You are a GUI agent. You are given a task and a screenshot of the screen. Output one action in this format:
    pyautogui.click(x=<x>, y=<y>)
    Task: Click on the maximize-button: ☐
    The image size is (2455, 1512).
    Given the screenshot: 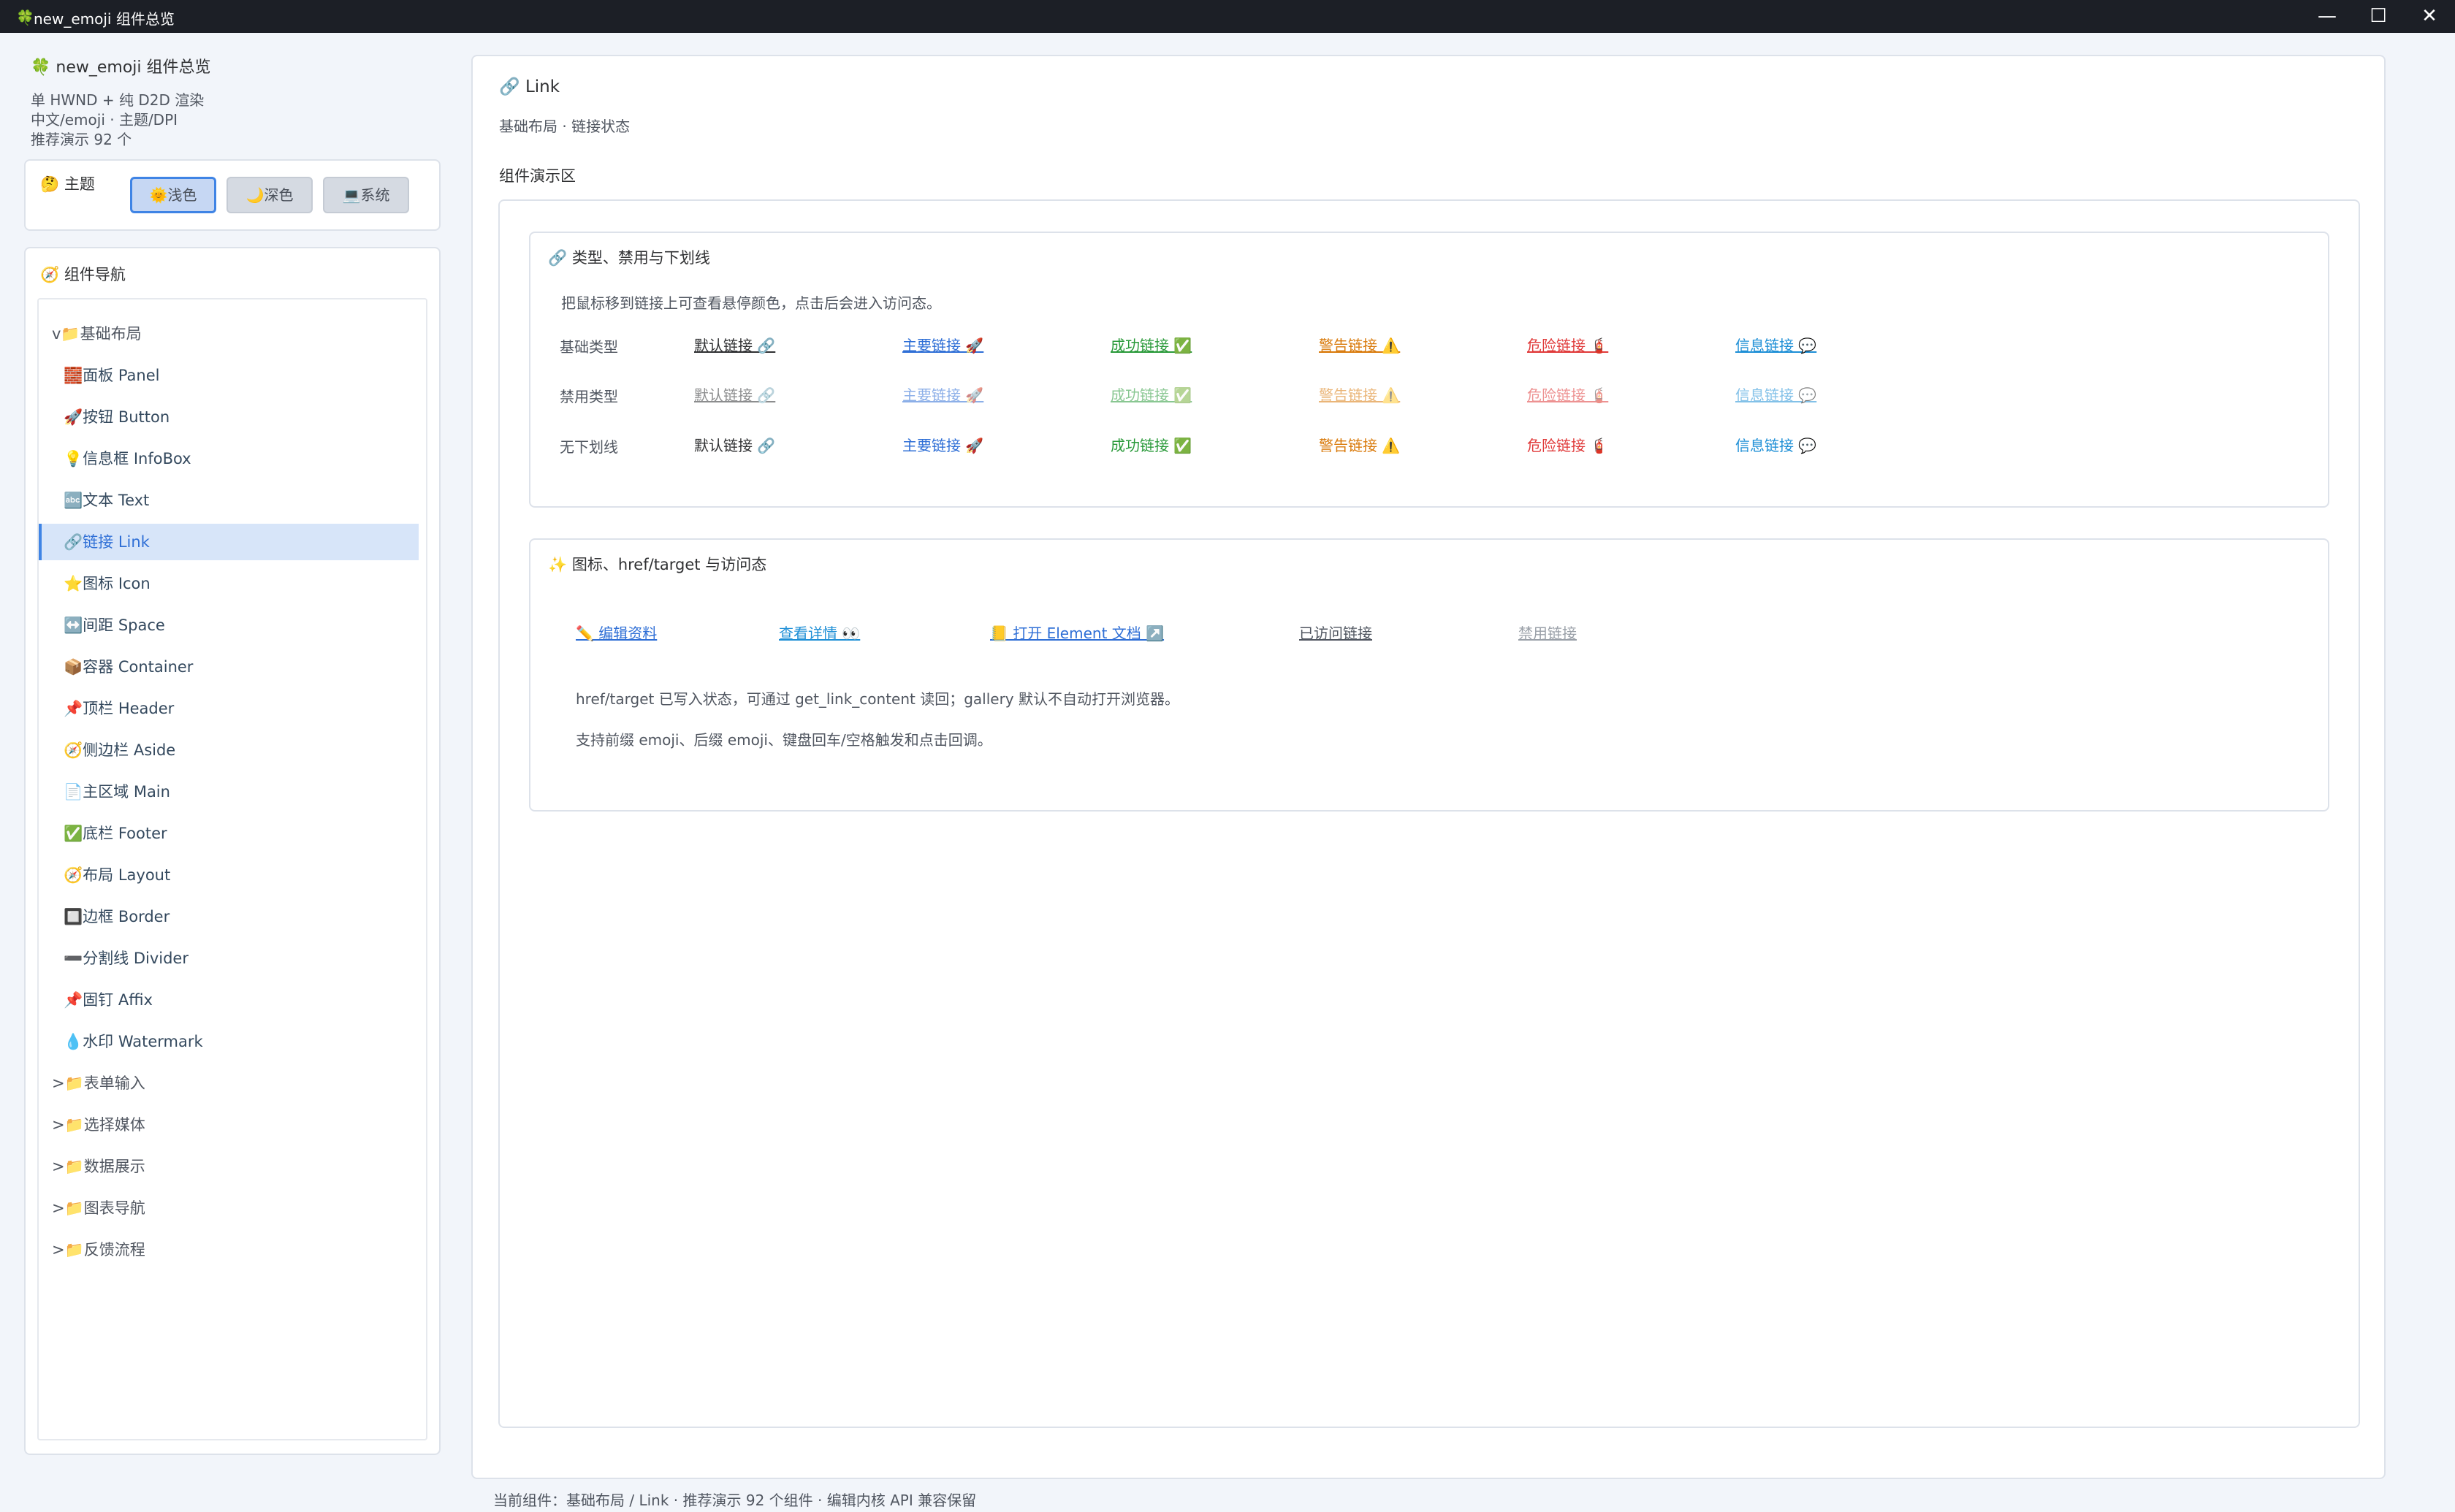 What is the action you would take?
    pyautogui.click(x=2378, y=16)
    